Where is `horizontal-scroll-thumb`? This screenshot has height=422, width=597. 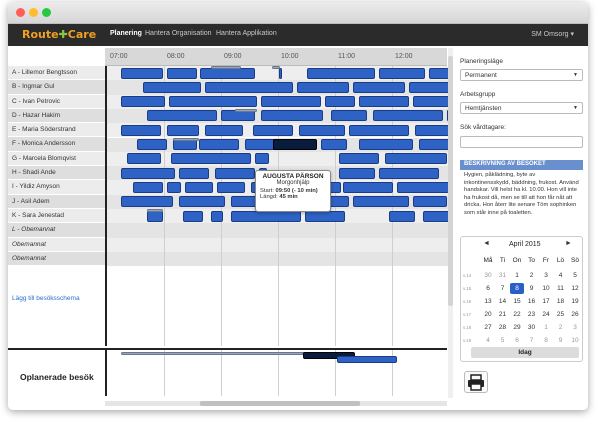
horizontal-scroll-thumb is located at coordinates (280, 403).